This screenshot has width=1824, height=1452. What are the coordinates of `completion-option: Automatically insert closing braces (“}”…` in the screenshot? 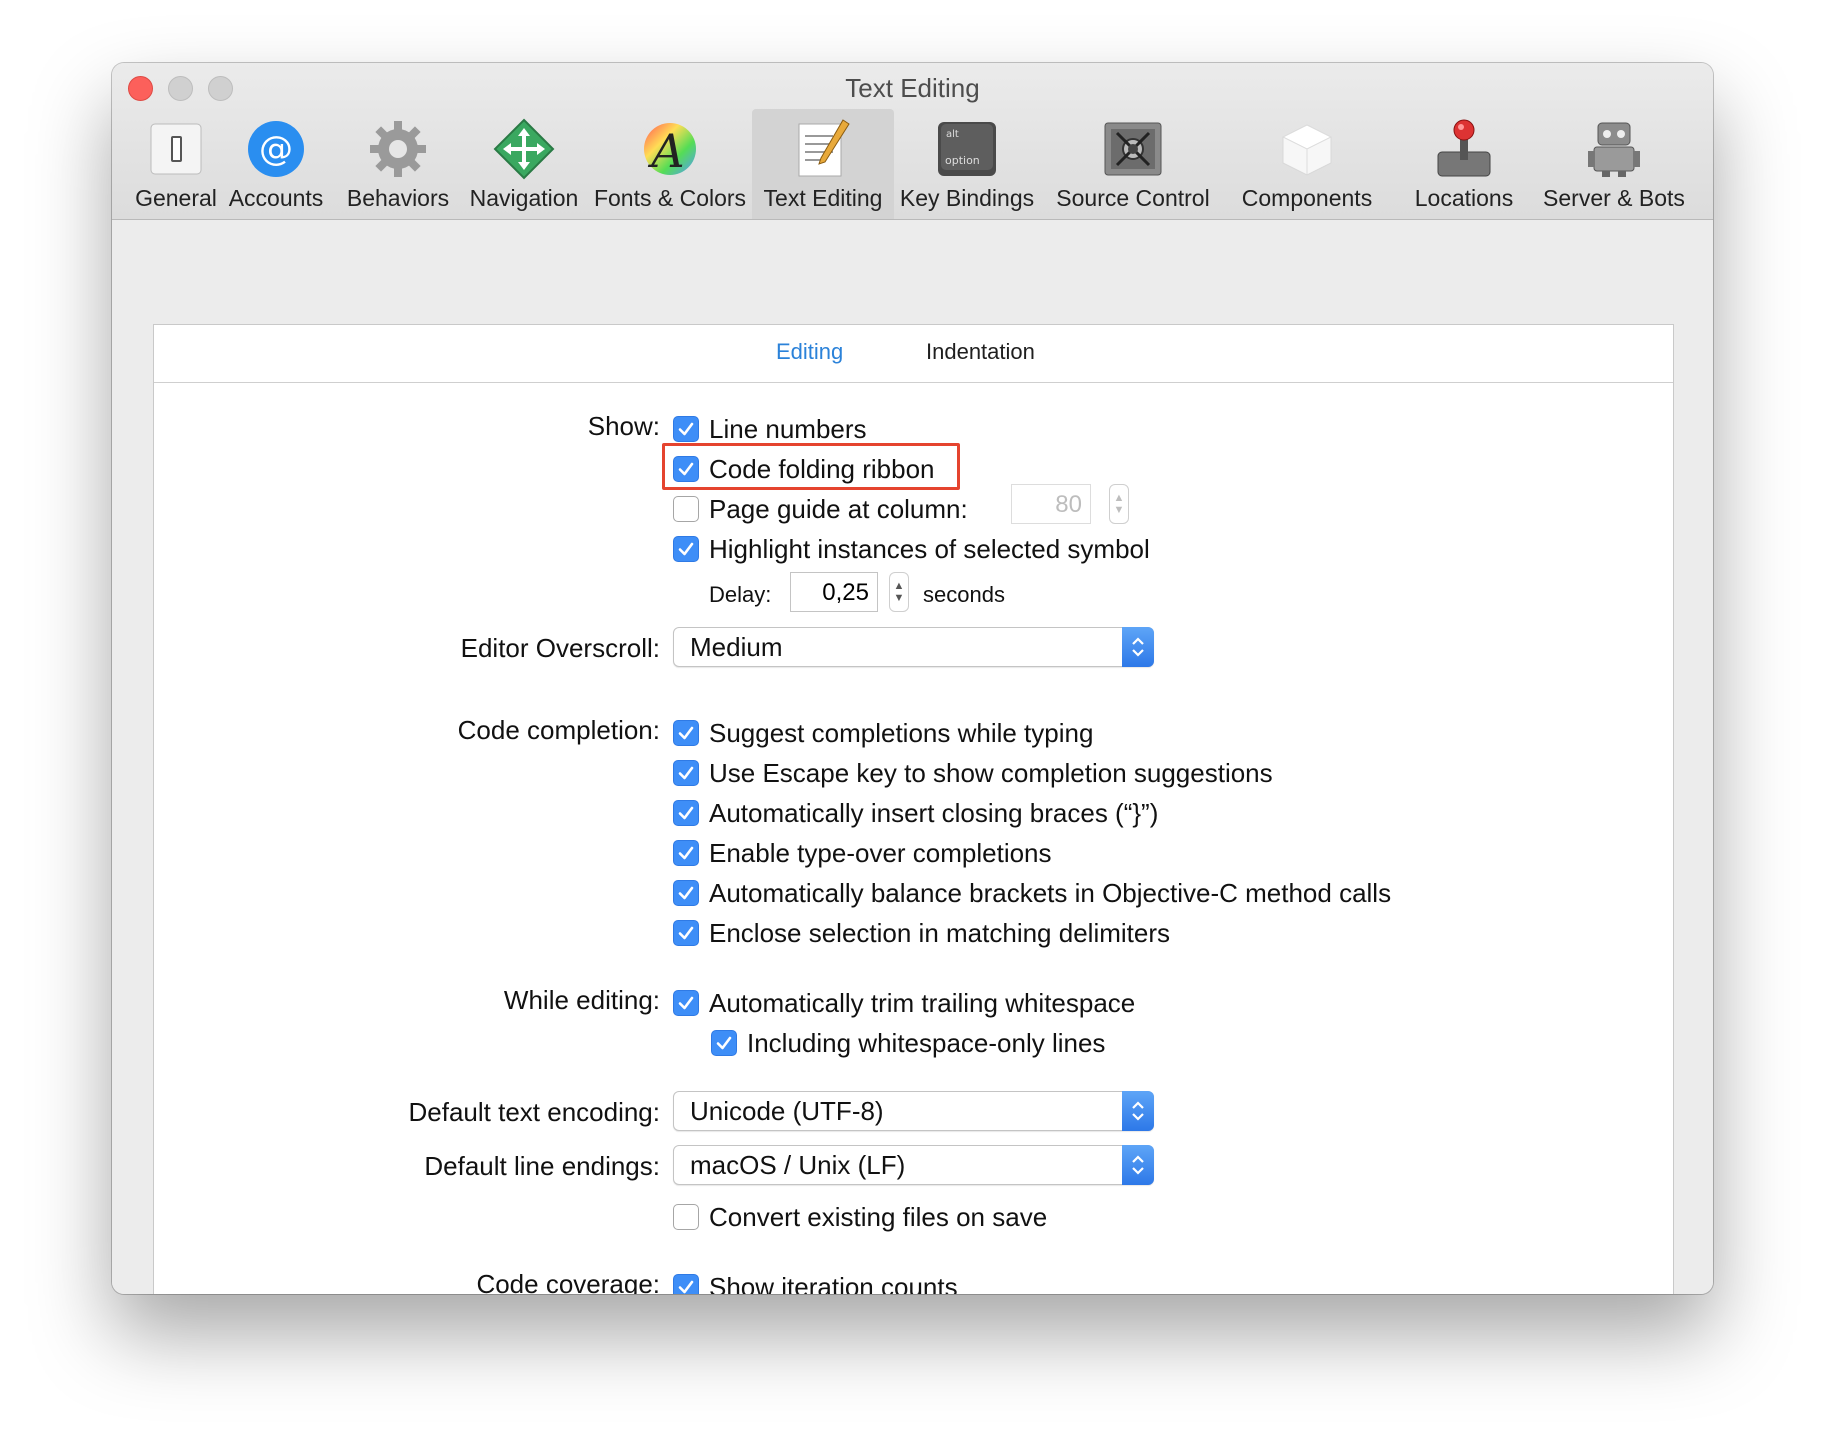 It's located at (915, 813).